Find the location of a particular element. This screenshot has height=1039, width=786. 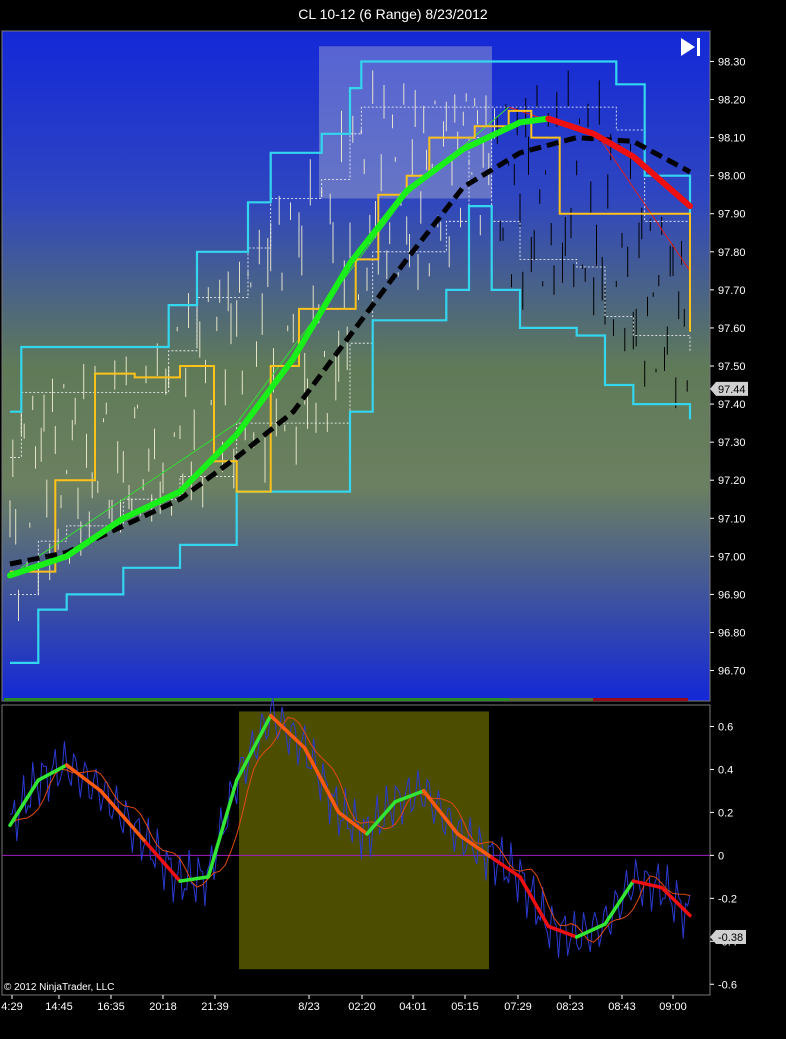

price-axis-tick-label: 98.30 is located at coordinates (732, 62).